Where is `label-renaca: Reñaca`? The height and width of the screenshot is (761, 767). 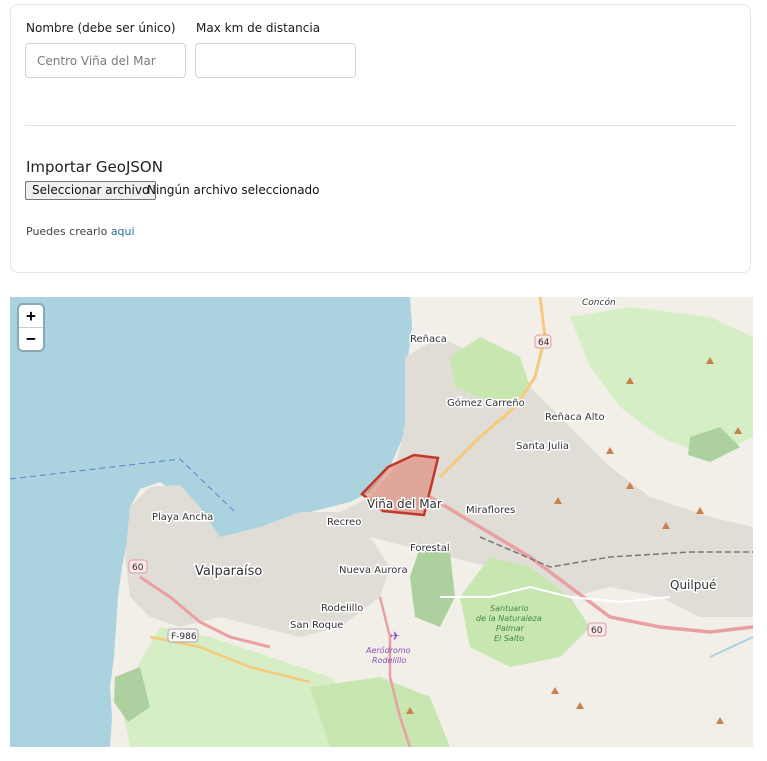 label-renaca: Reñaca is located at coordinates (428, 339).